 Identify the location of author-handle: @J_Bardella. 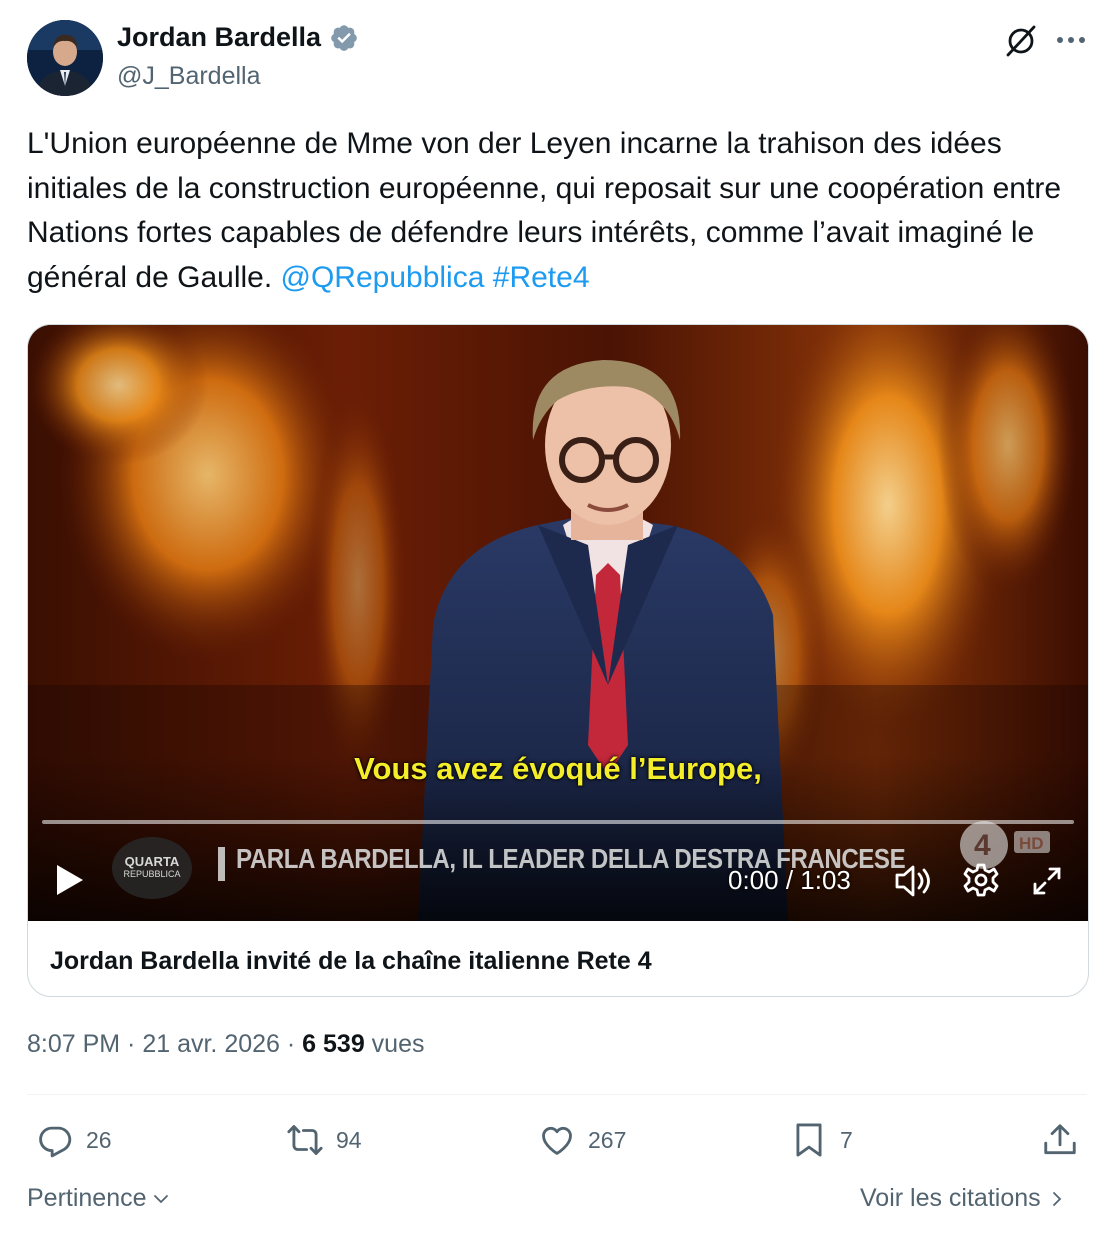
(189, 76).